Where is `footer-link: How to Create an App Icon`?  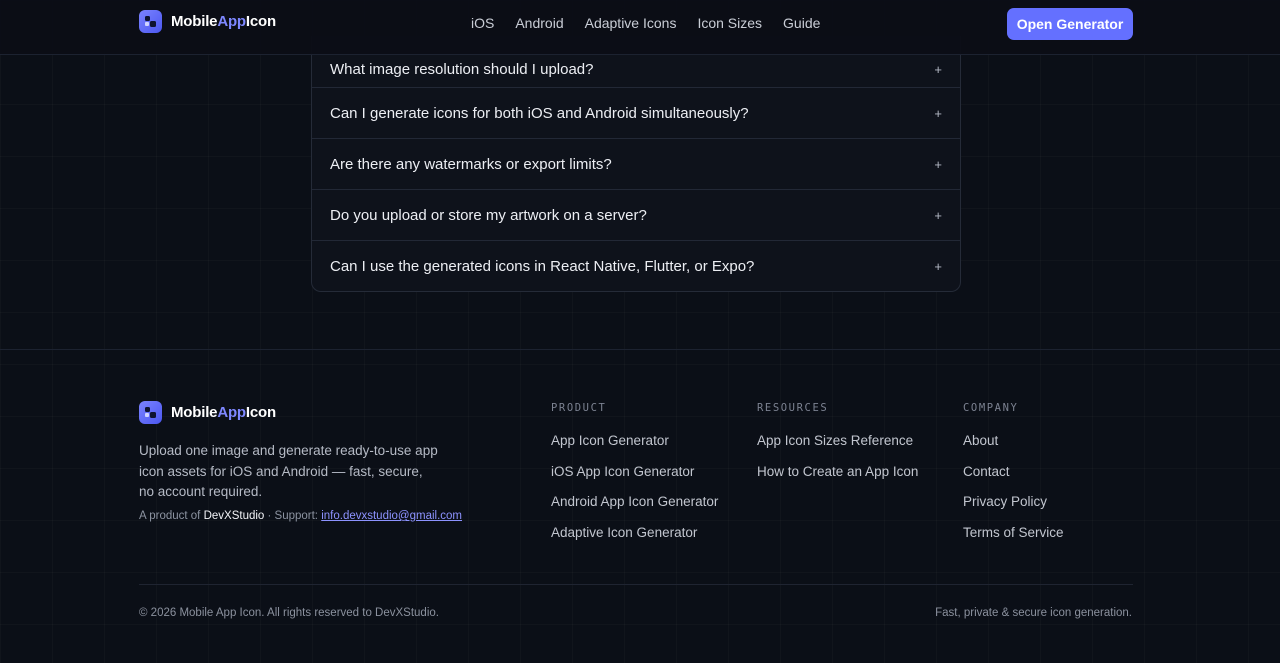 footer-link: How to Create an App Icon is located at coordinates (837, 478).